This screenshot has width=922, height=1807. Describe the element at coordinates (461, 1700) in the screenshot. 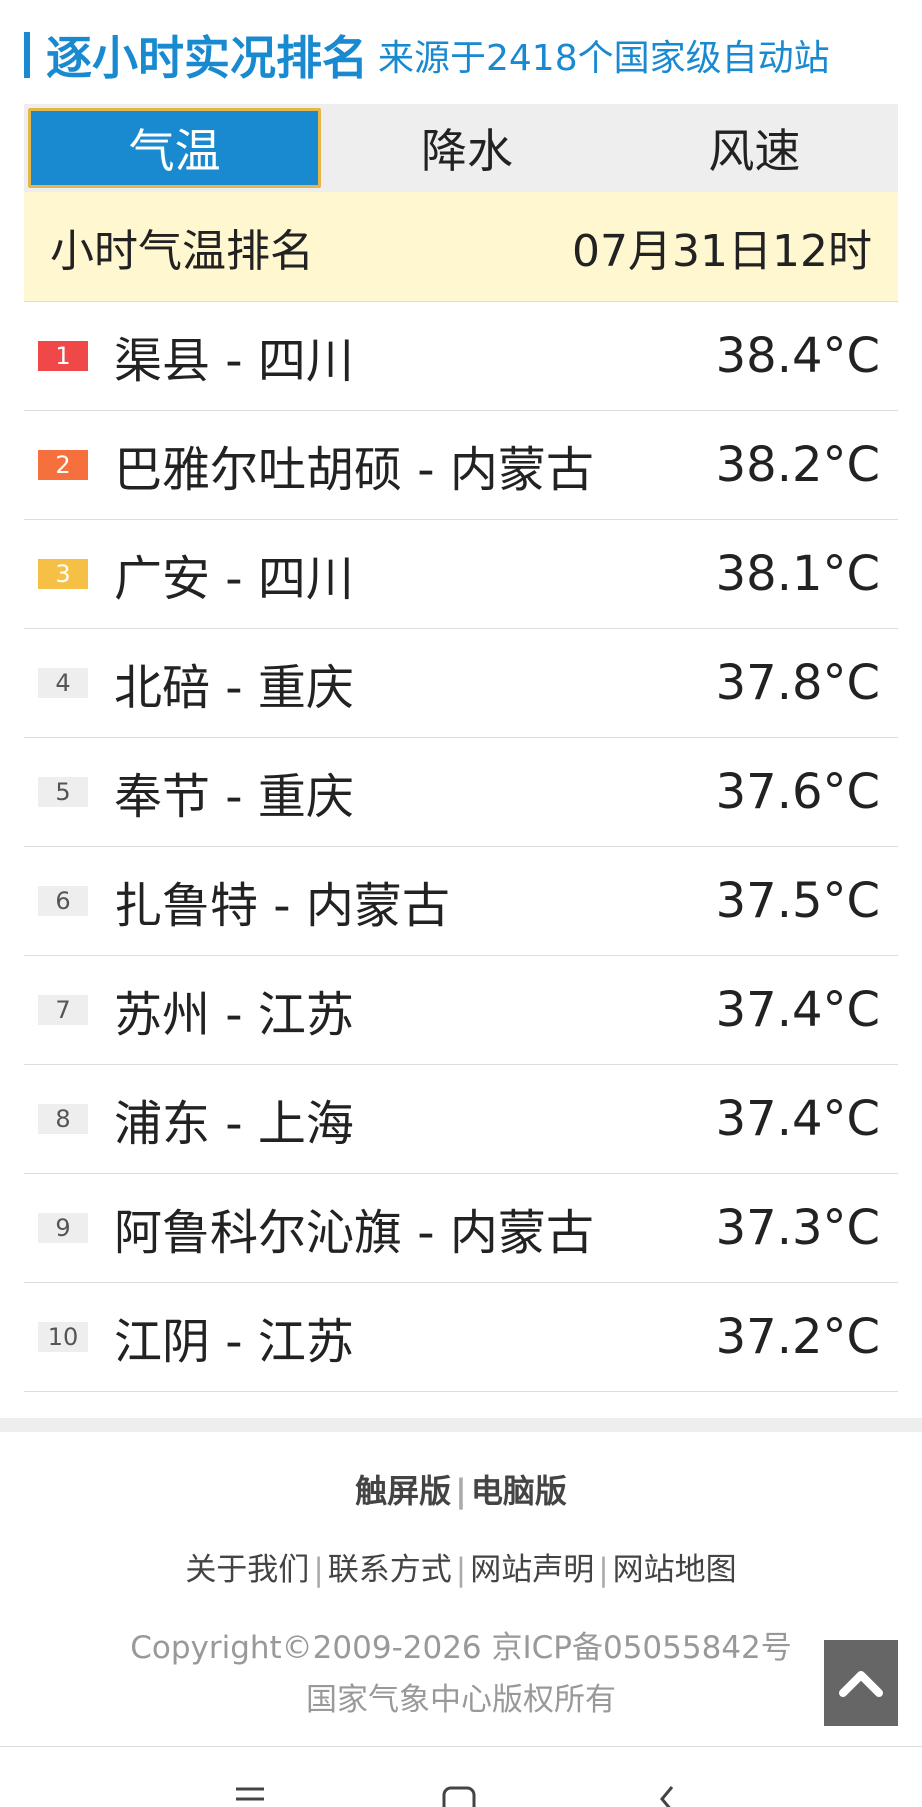

I see `owner-text: 国家气象中心版权所有` at that location.